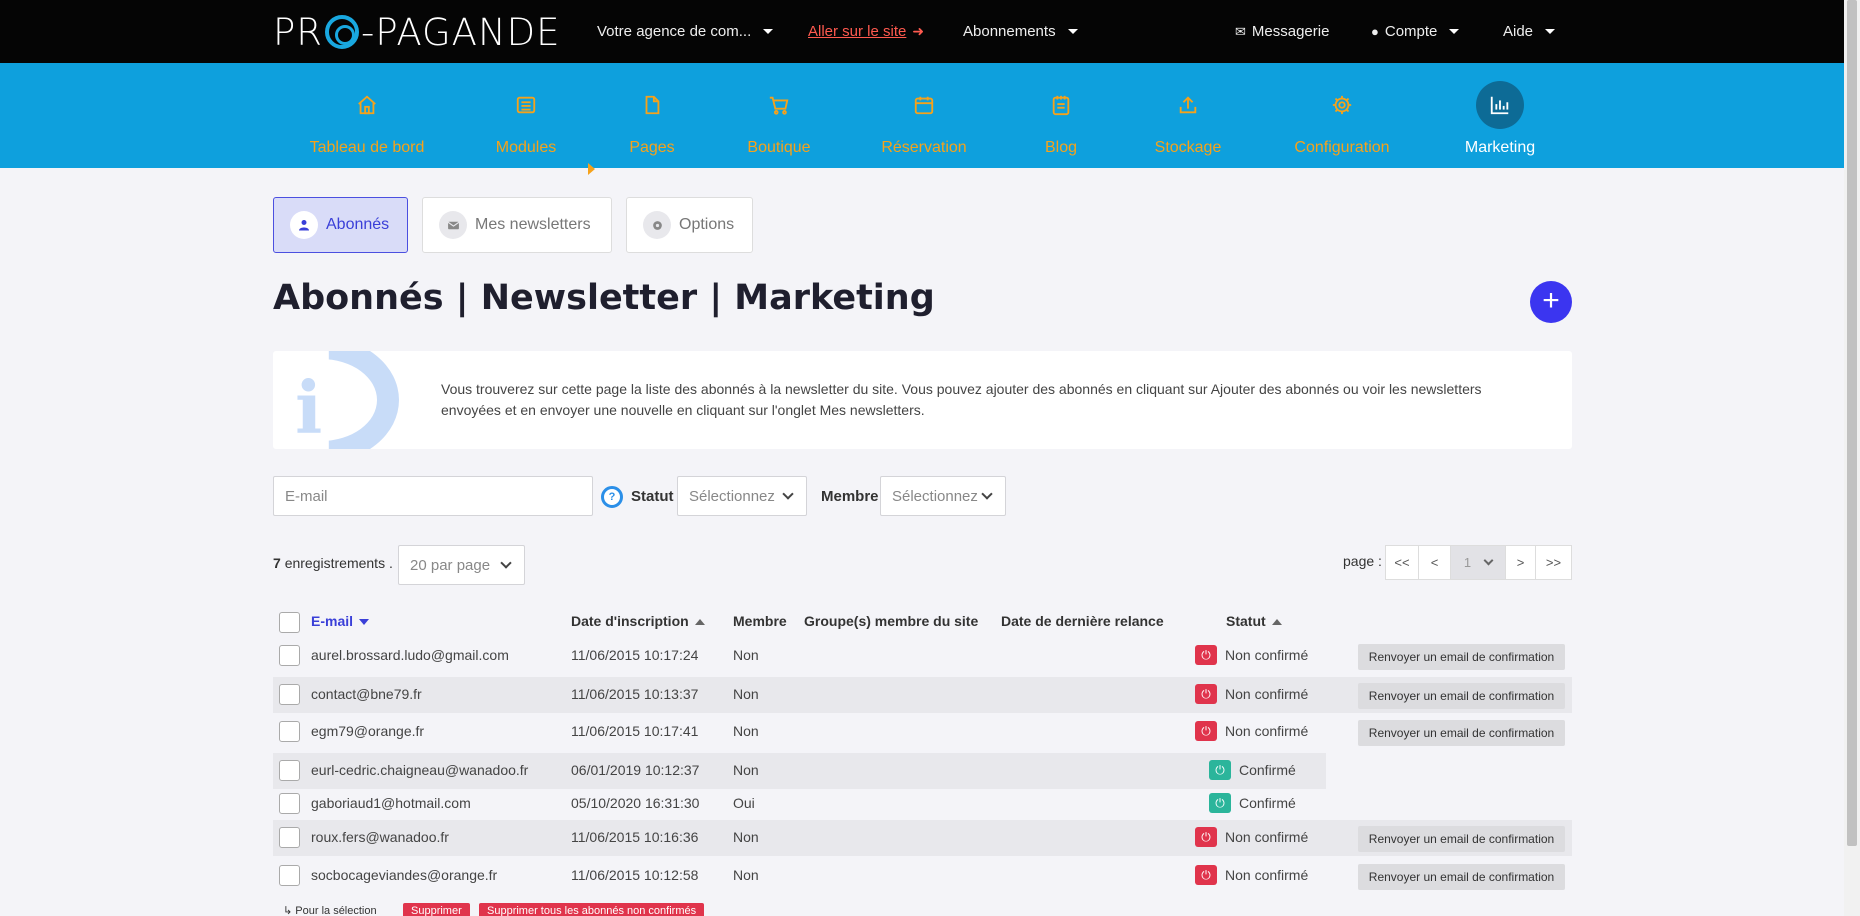 Image resolution: width=1860 pixels, height=916 pixels. I want to click on messages-link: ✉ Messagerie, so click(1282, 31).